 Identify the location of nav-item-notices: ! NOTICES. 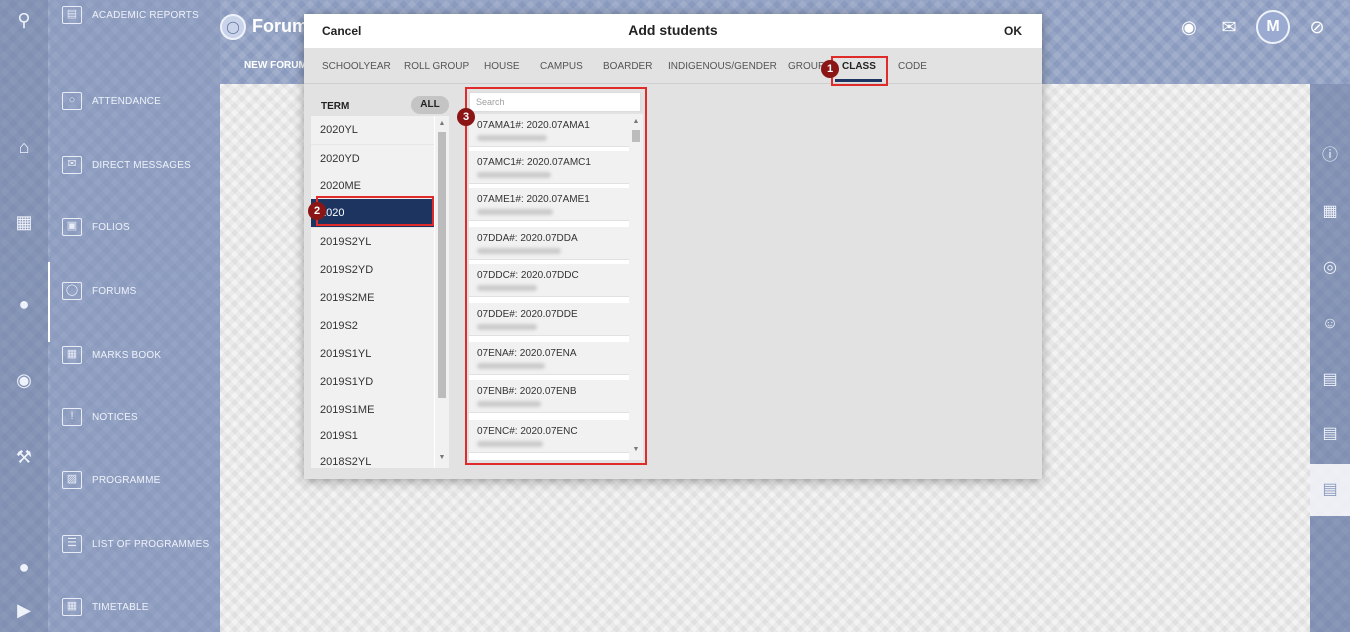
(100, 417).